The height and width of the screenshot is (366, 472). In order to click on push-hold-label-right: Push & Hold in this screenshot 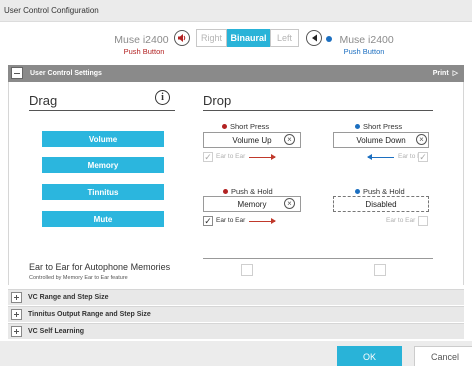, I will do `click(384, 191)`.